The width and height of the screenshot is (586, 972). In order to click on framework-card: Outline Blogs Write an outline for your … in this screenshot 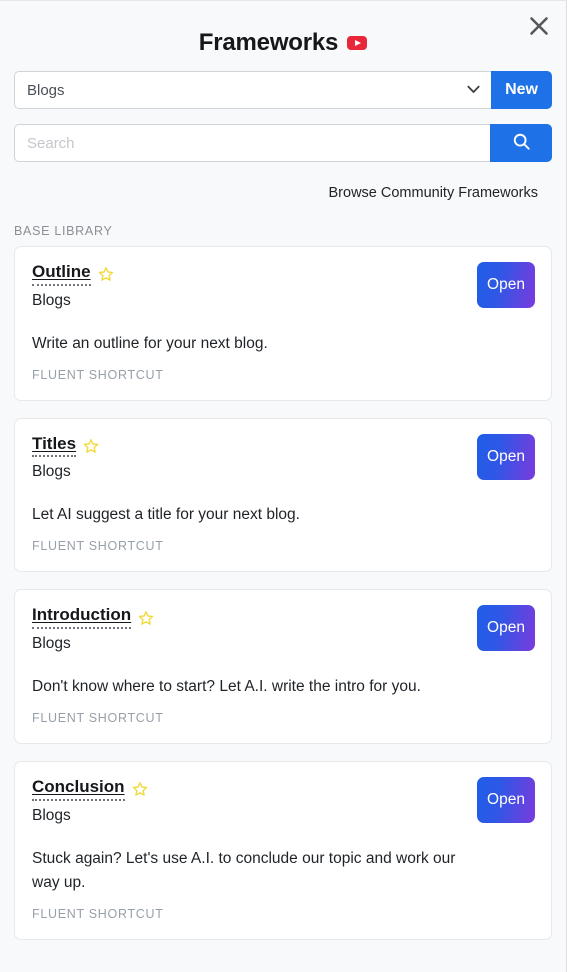, I will do `click(283, 323)`.